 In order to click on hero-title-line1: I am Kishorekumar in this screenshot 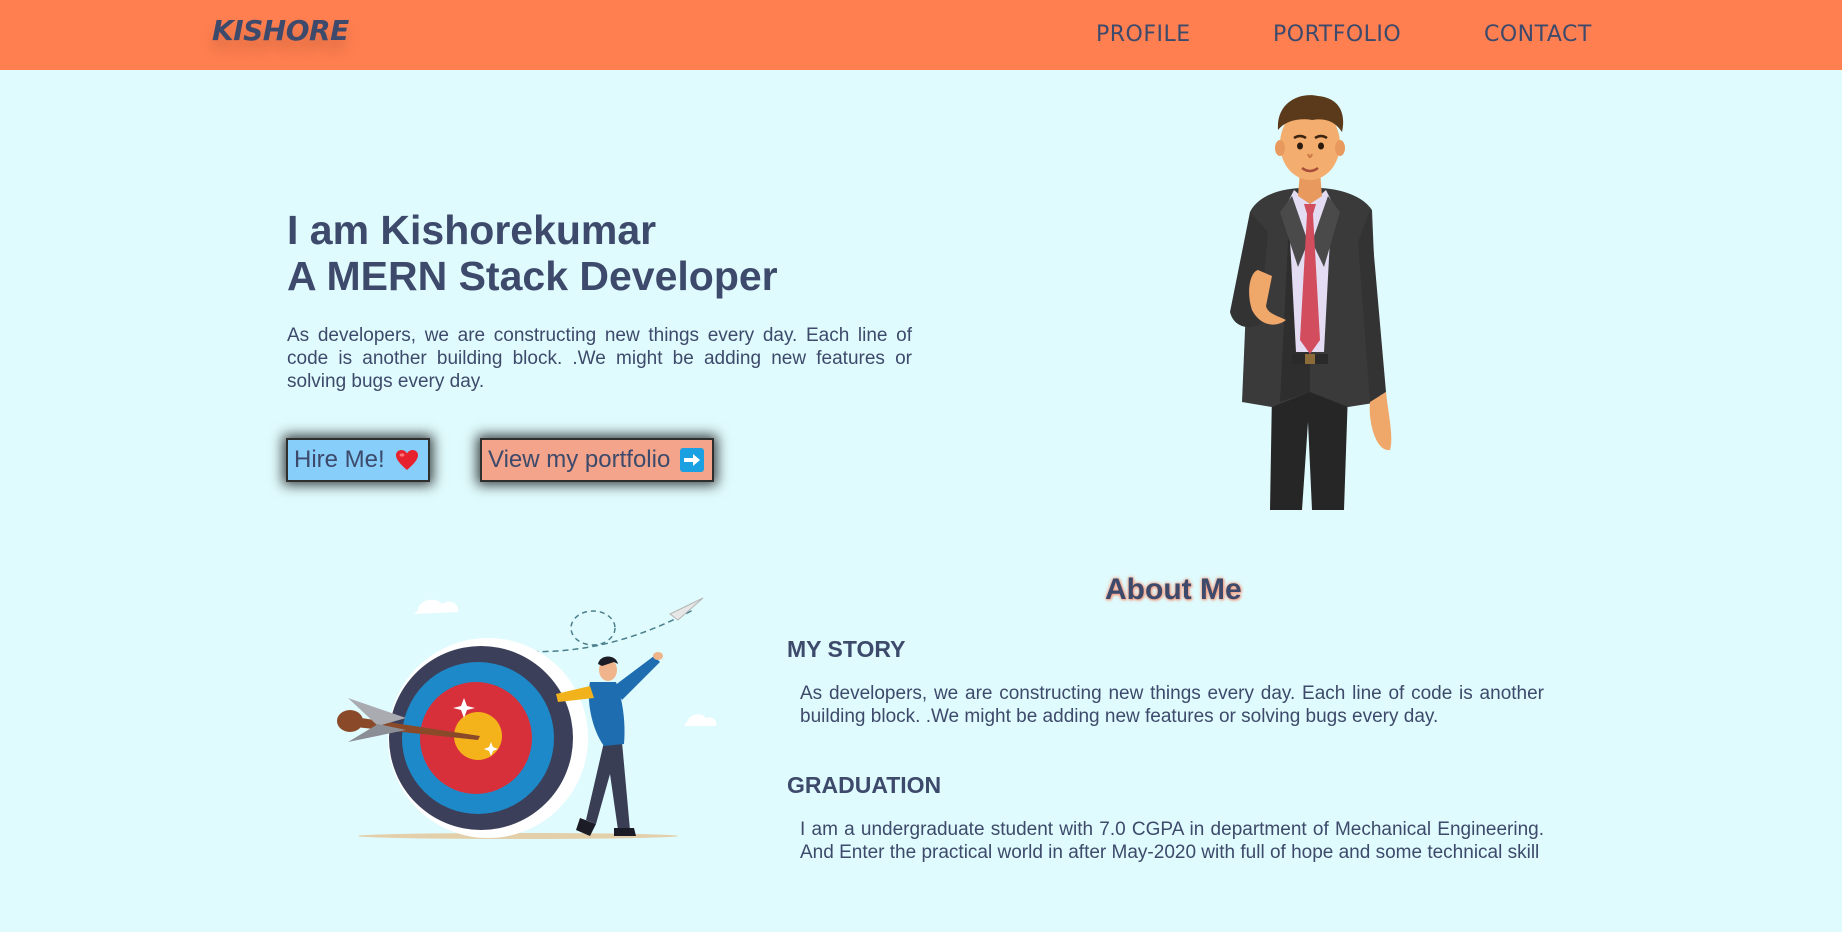, I will do `click(472, 230)`.